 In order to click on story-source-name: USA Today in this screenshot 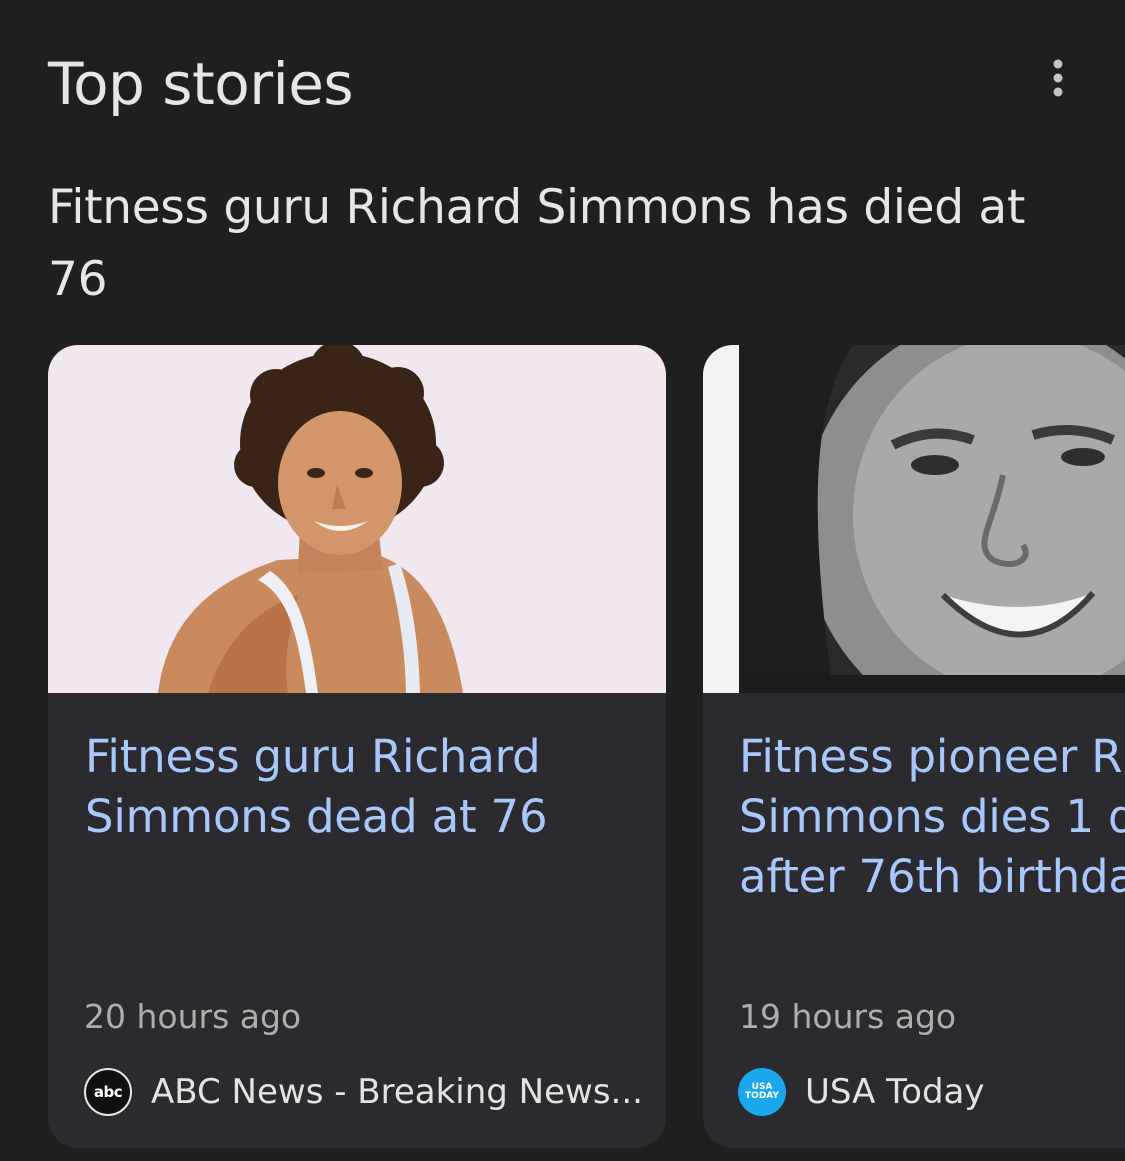, I will do `click(895, 1092)`.